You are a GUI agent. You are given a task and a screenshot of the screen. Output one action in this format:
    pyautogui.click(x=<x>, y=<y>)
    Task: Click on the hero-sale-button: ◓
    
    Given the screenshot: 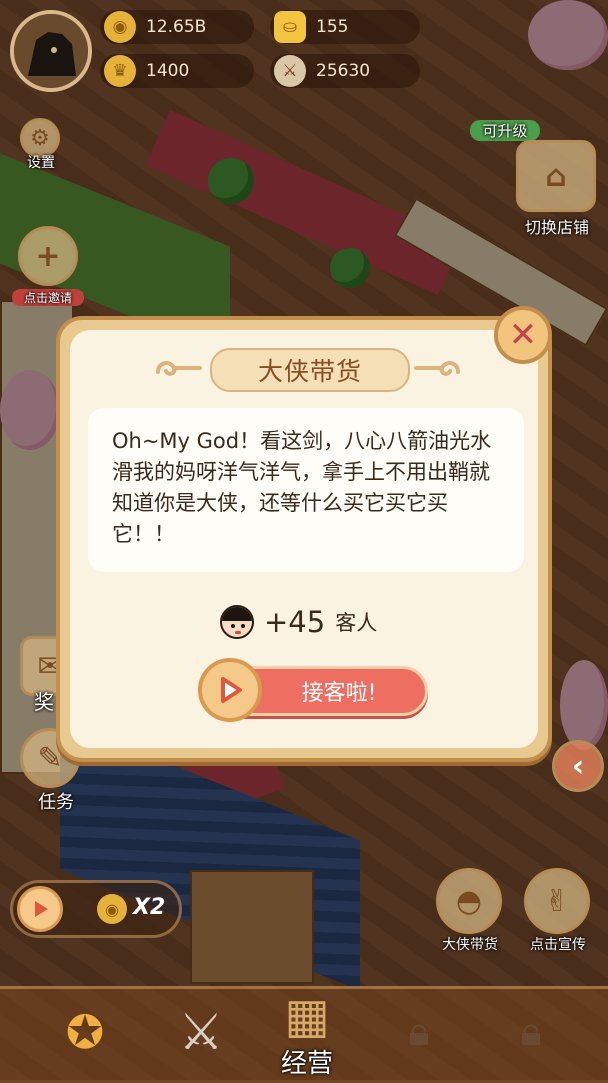 What is the action you would take?
    pyautogui.click(x=469, y=901)
    